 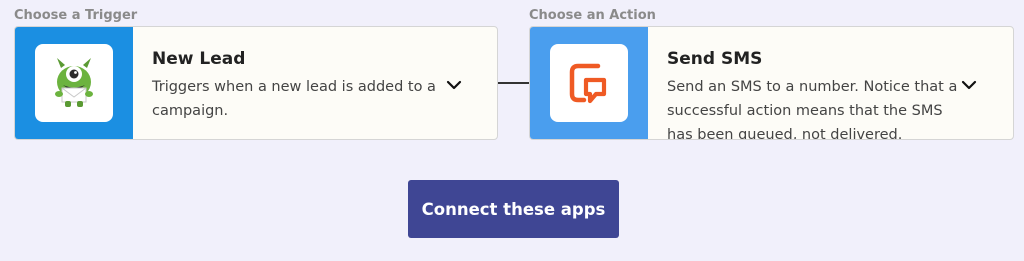 I want to click on trigger-app-tile, so click(x=74, y=83).